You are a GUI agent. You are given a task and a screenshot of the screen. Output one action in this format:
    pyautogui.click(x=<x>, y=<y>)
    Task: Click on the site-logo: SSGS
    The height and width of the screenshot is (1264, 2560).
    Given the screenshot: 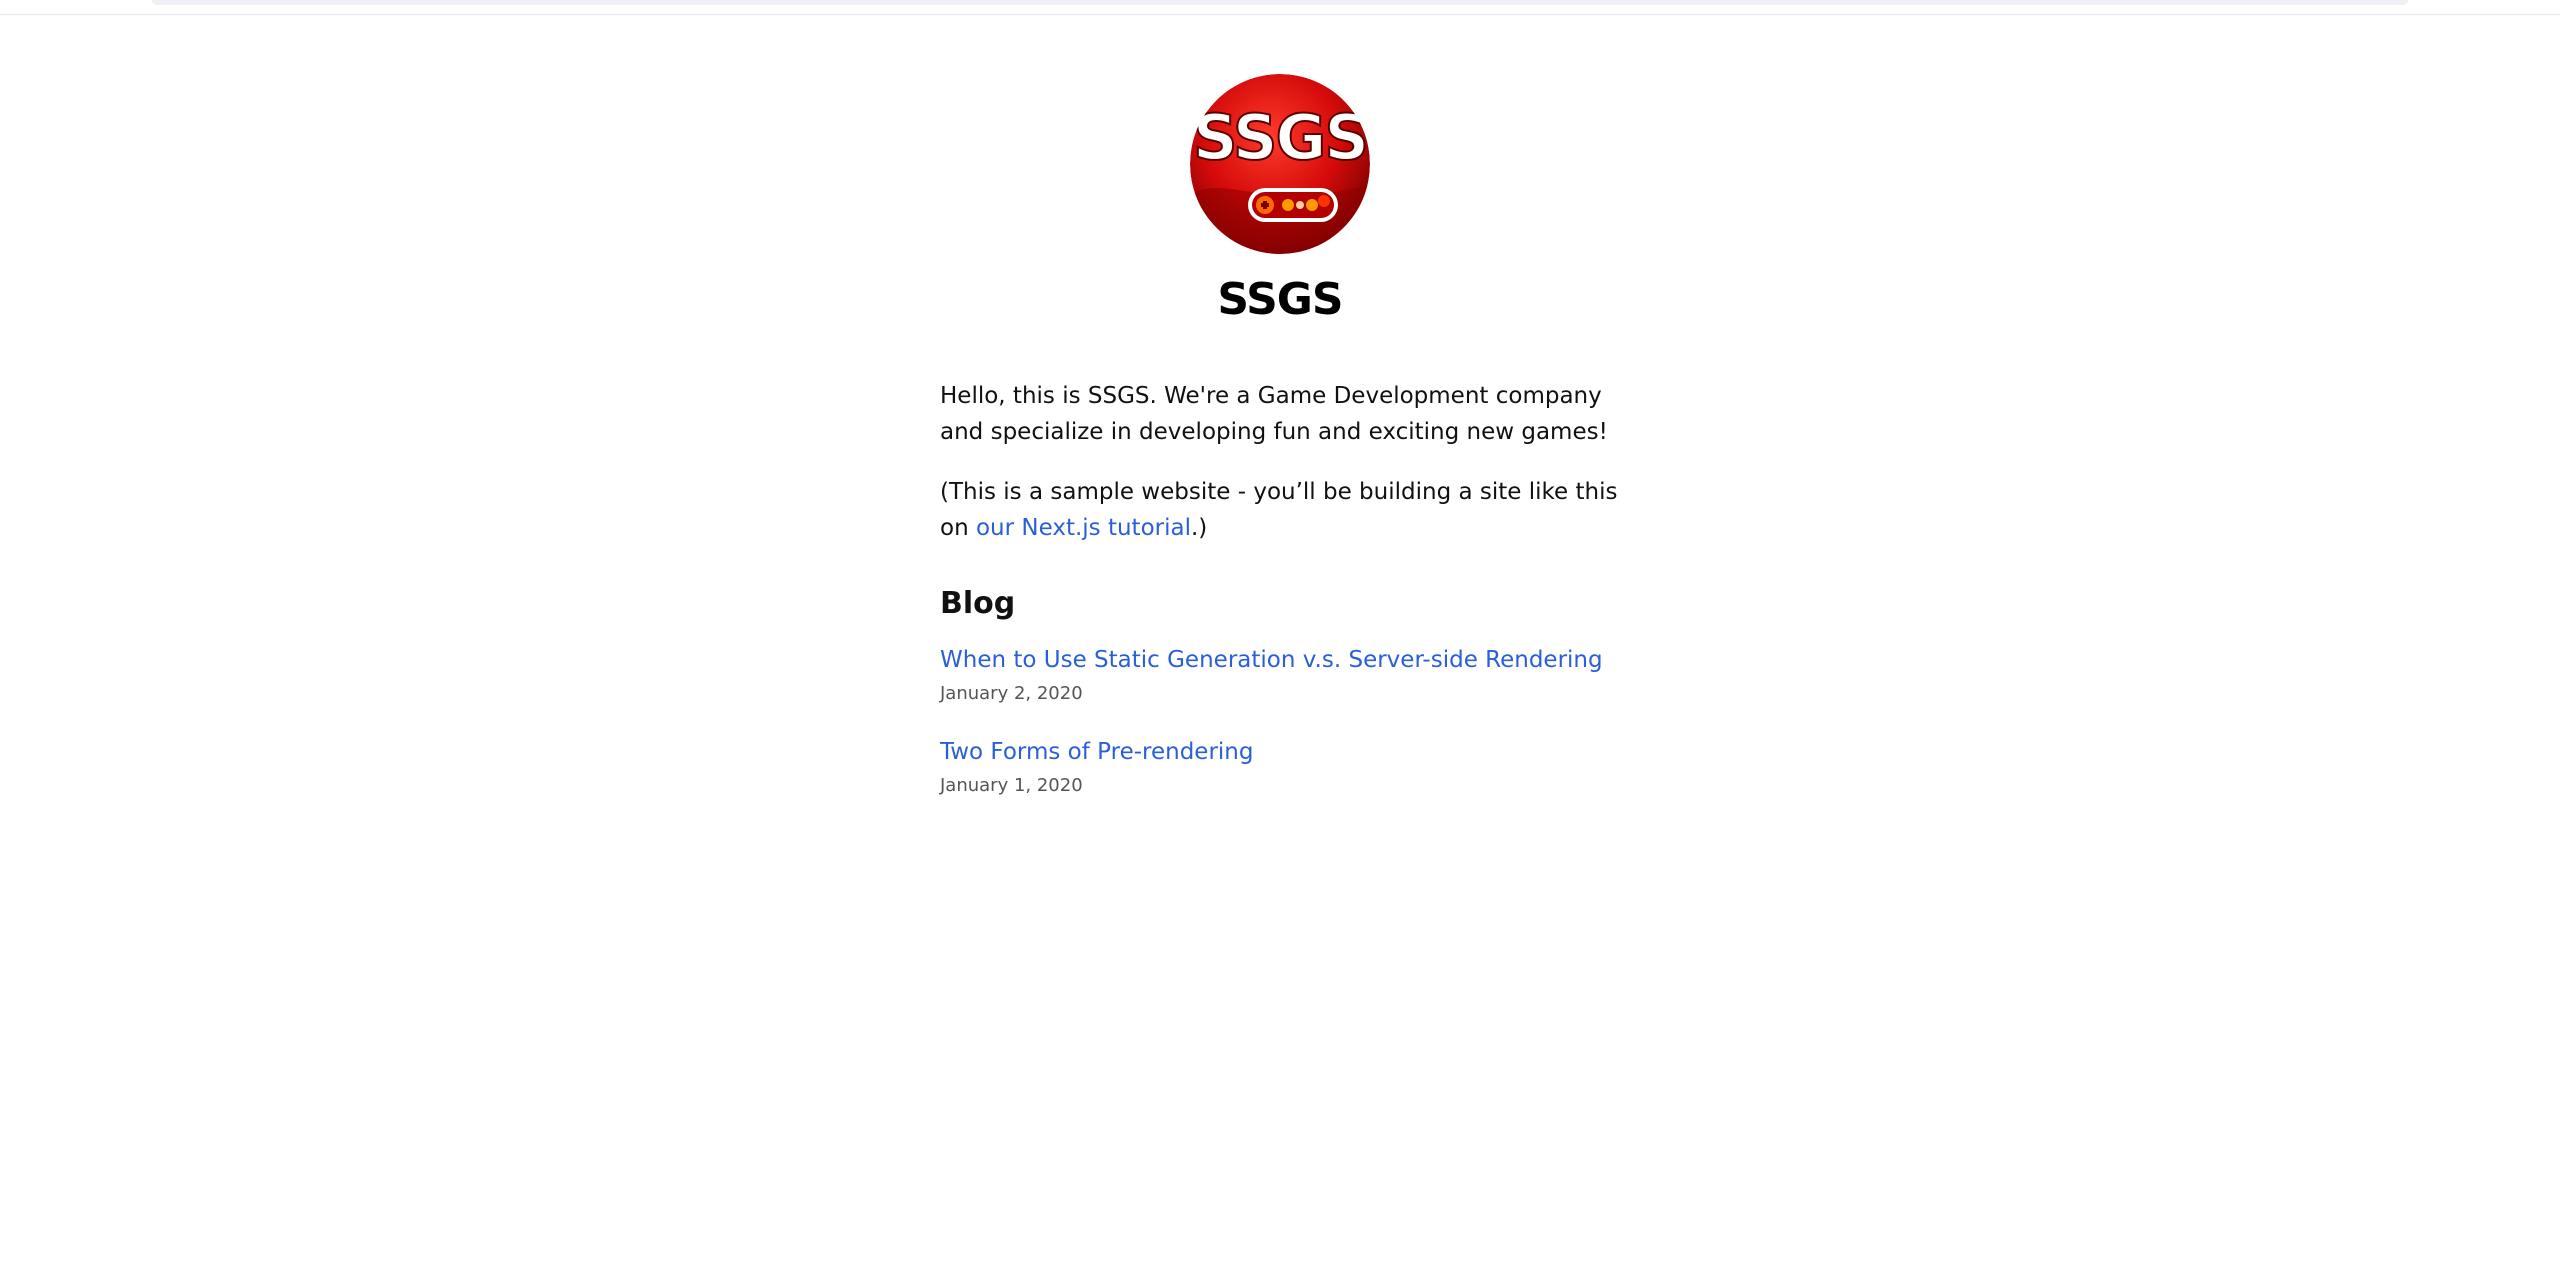 What is the action you would take?
    pyautogui.click(x=1280, y=164)
    